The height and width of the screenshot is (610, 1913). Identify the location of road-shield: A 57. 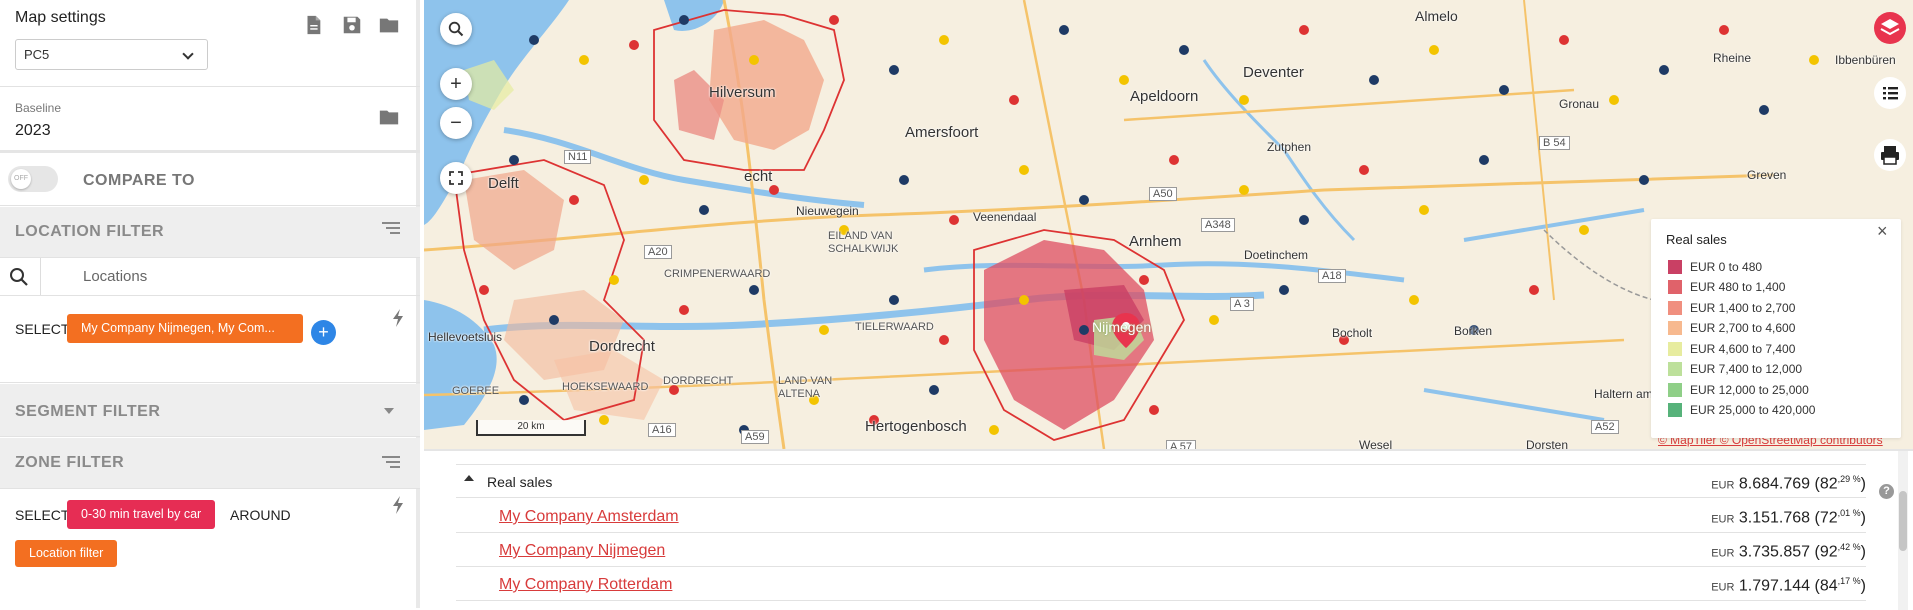
(1181, 444).